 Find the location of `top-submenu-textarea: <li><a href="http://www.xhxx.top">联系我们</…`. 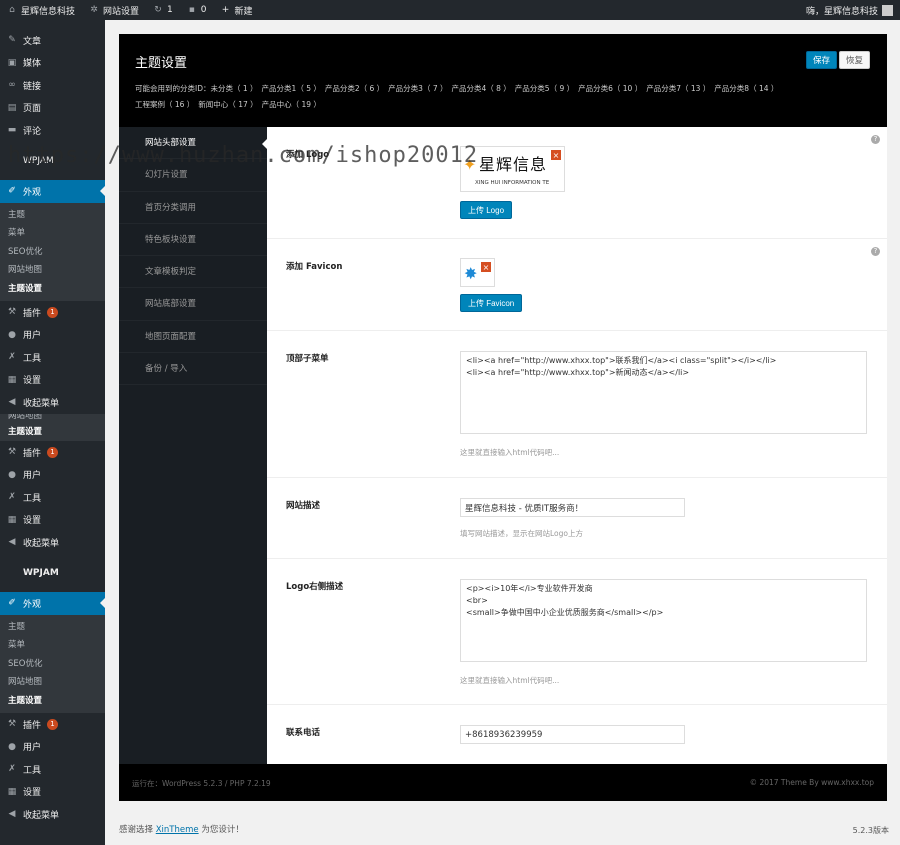

top-submenu-textarea: <li><a href="http://www.xhxx.top">联系我们</… is located at coordinates (663, 392).